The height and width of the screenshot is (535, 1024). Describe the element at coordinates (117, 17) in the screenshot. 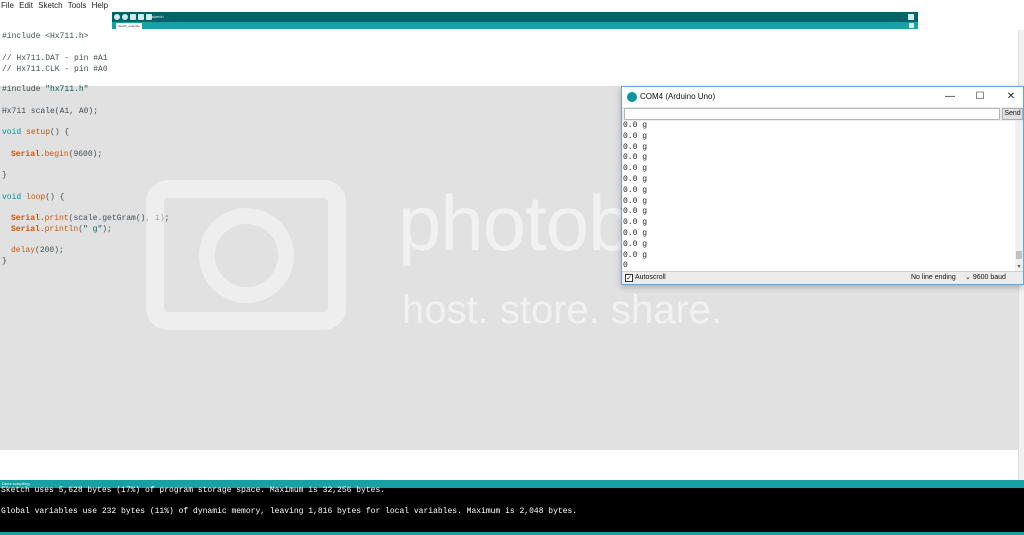

I see `verify-icon` at that location.